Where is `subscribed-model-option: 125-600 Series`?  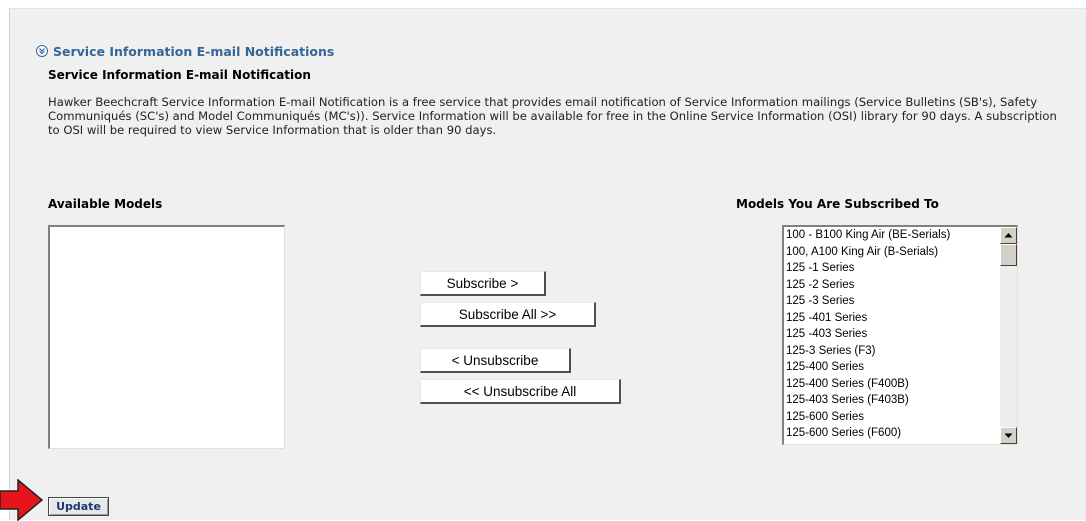 subscribed-model-option: 125-600 Series is located at coordinates (892, 417).